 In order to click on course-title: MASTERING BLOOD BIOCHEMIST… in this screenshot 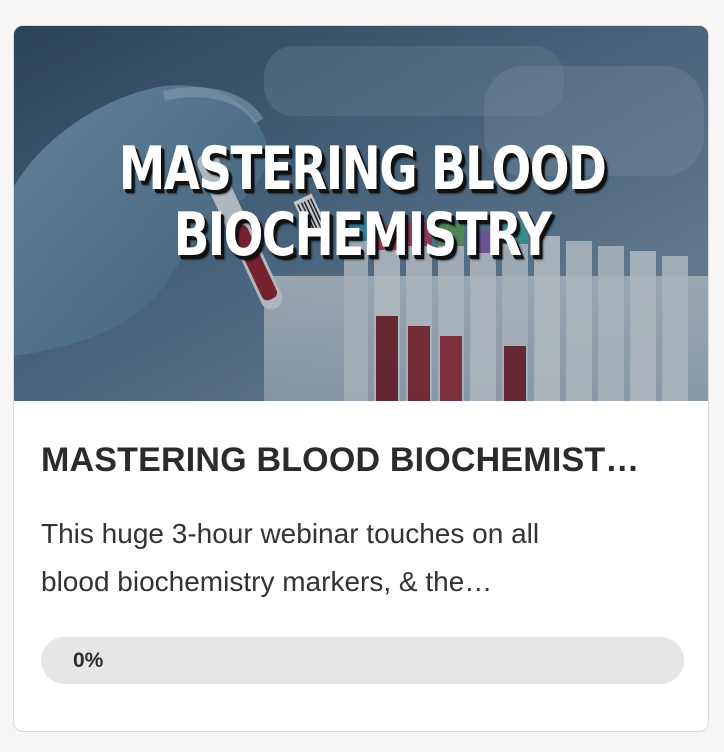, I will do `click(363, 460)`.